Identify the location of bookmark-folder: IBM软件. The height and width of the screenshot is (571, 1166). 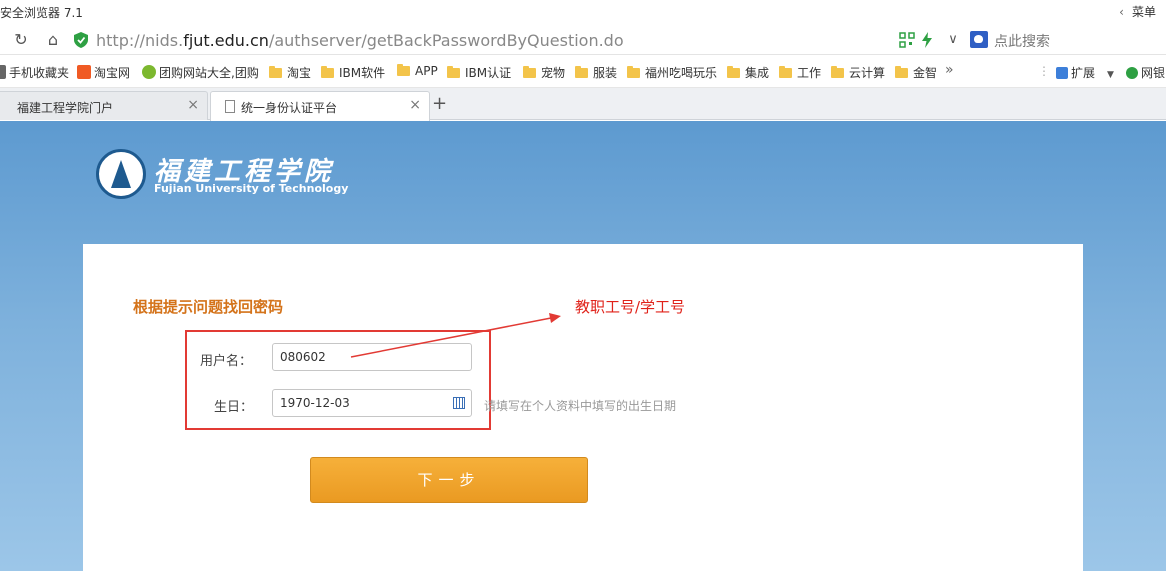
(353, 72).